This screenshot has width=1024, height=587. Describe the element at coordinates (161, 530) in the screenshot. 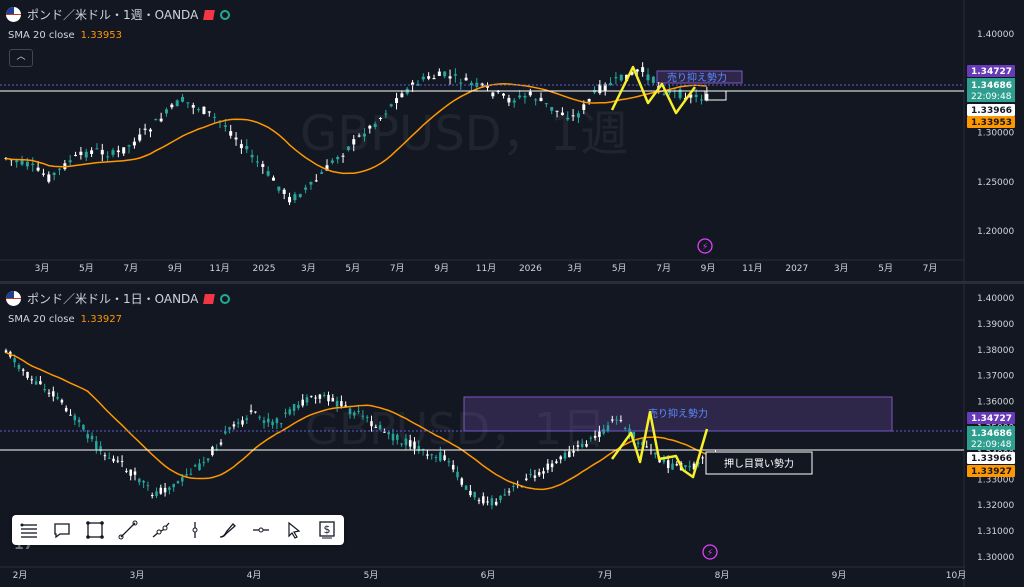

I see `ray-icon` at that location.